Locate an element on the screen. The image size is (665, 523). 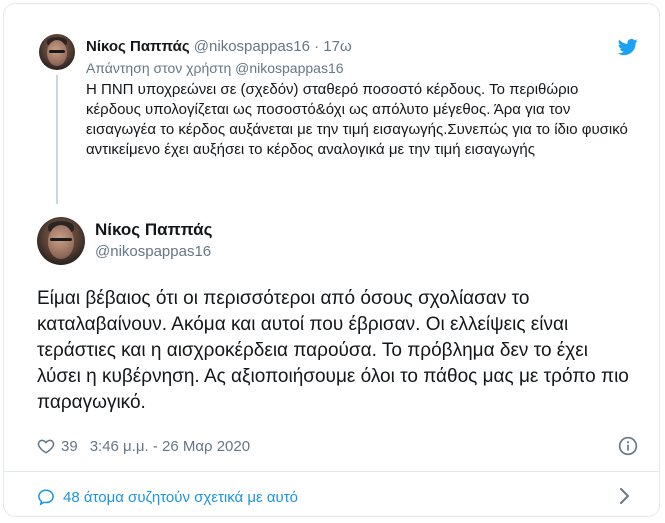
reply-context: Απάντηση στον χρήστη @nikospappas16 is located at coordinates (215, 68).